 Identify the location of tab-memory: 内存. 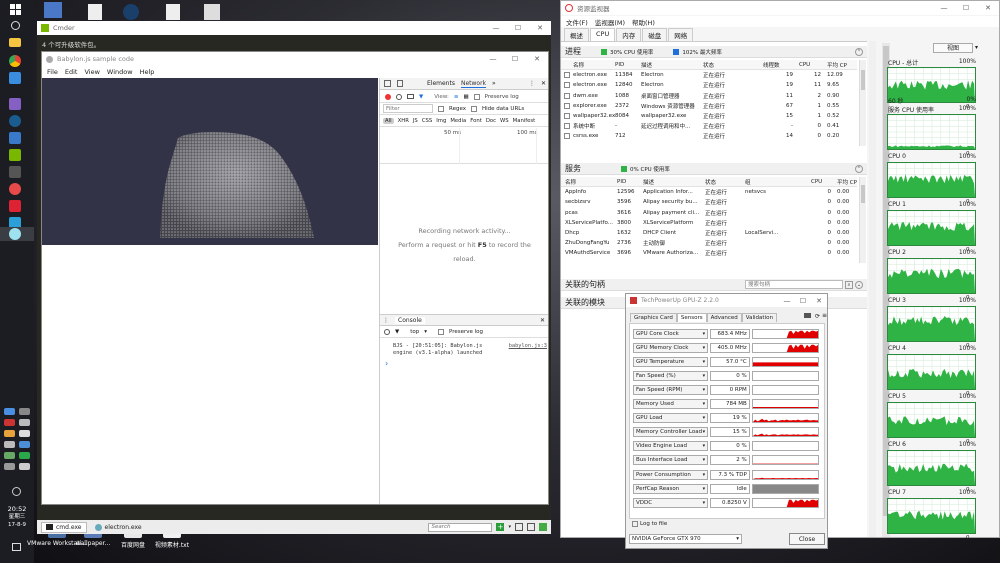
(629, 34).